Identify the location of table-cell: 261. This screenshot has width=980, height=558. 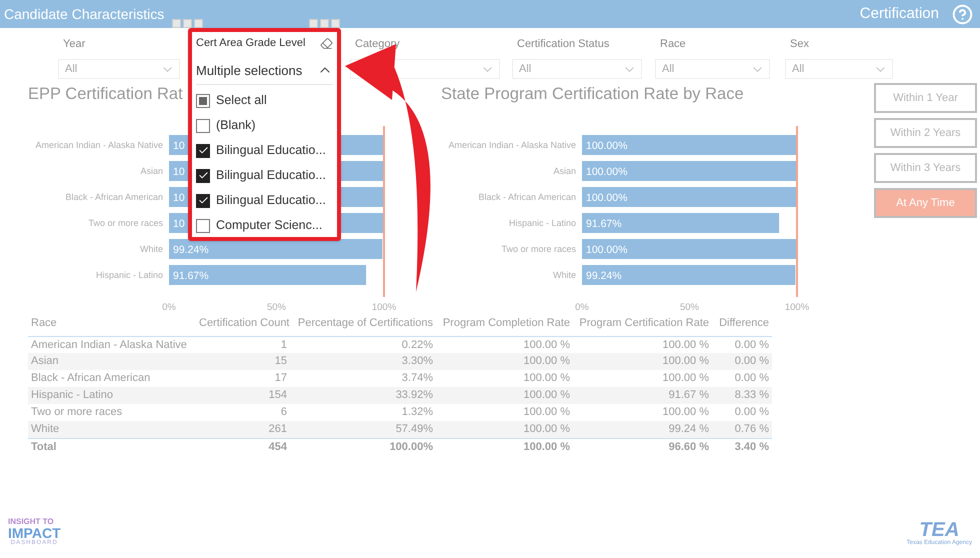
(243, 429).